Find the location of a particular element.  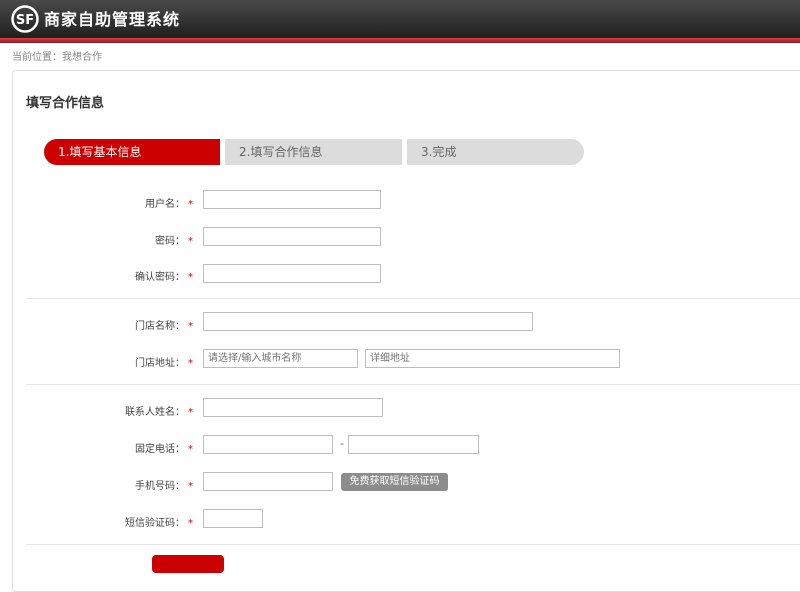

svg-text: SF is located at coordinates (25, 20).